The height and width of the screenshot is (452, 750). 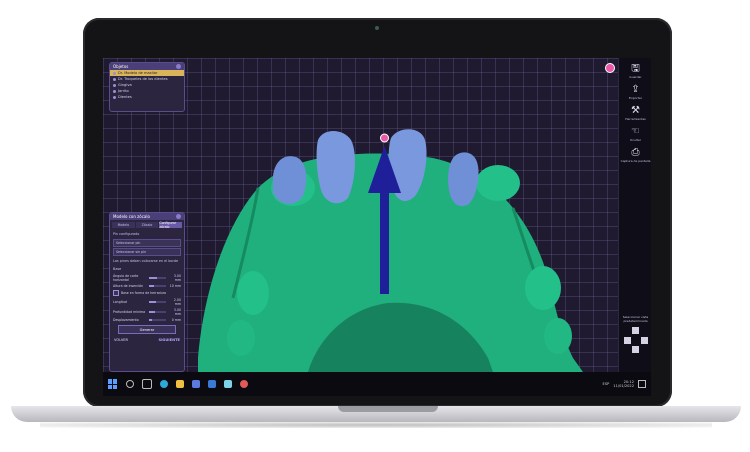 I want to click on tool-hide: ☜ Ocultar, so click(x=635, y=134).